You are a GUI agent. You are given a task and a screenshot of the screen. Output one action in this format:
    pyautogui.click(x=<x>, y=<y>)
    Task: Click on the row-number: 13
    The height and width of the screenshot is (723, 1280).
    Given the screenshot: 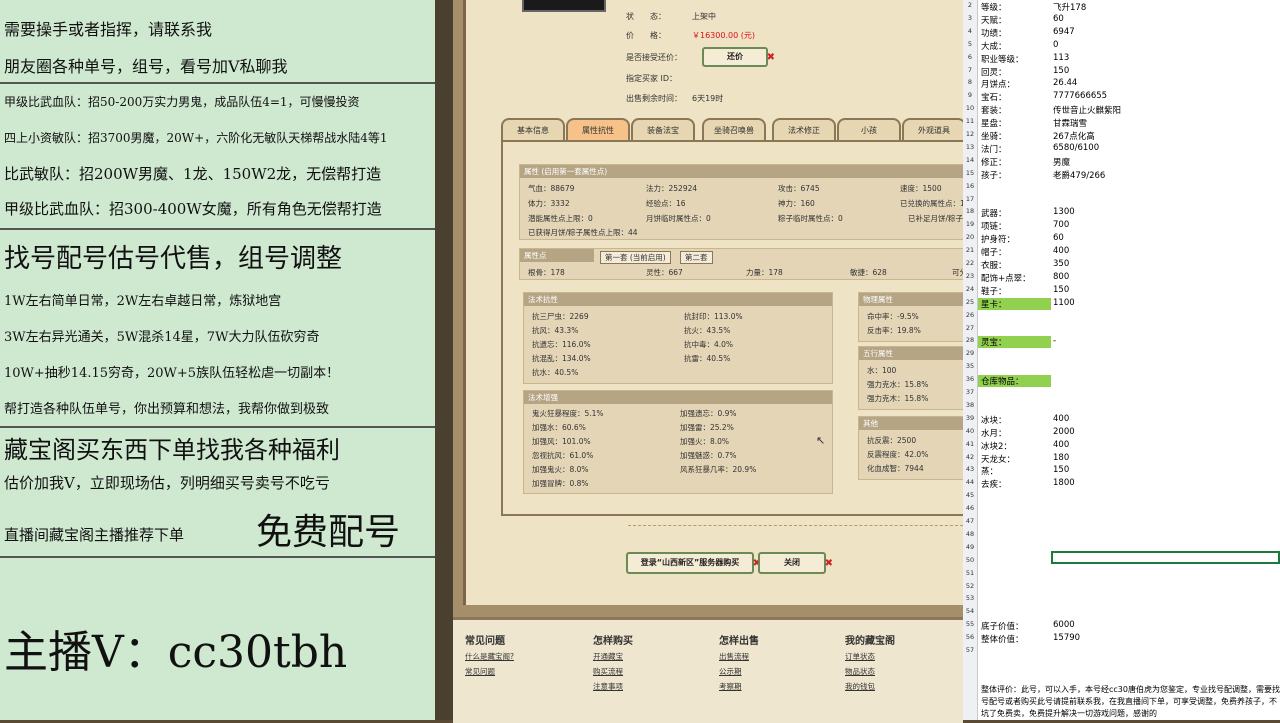 What is the action you would take?
    pyautogui.click(x=970, y=147)
    